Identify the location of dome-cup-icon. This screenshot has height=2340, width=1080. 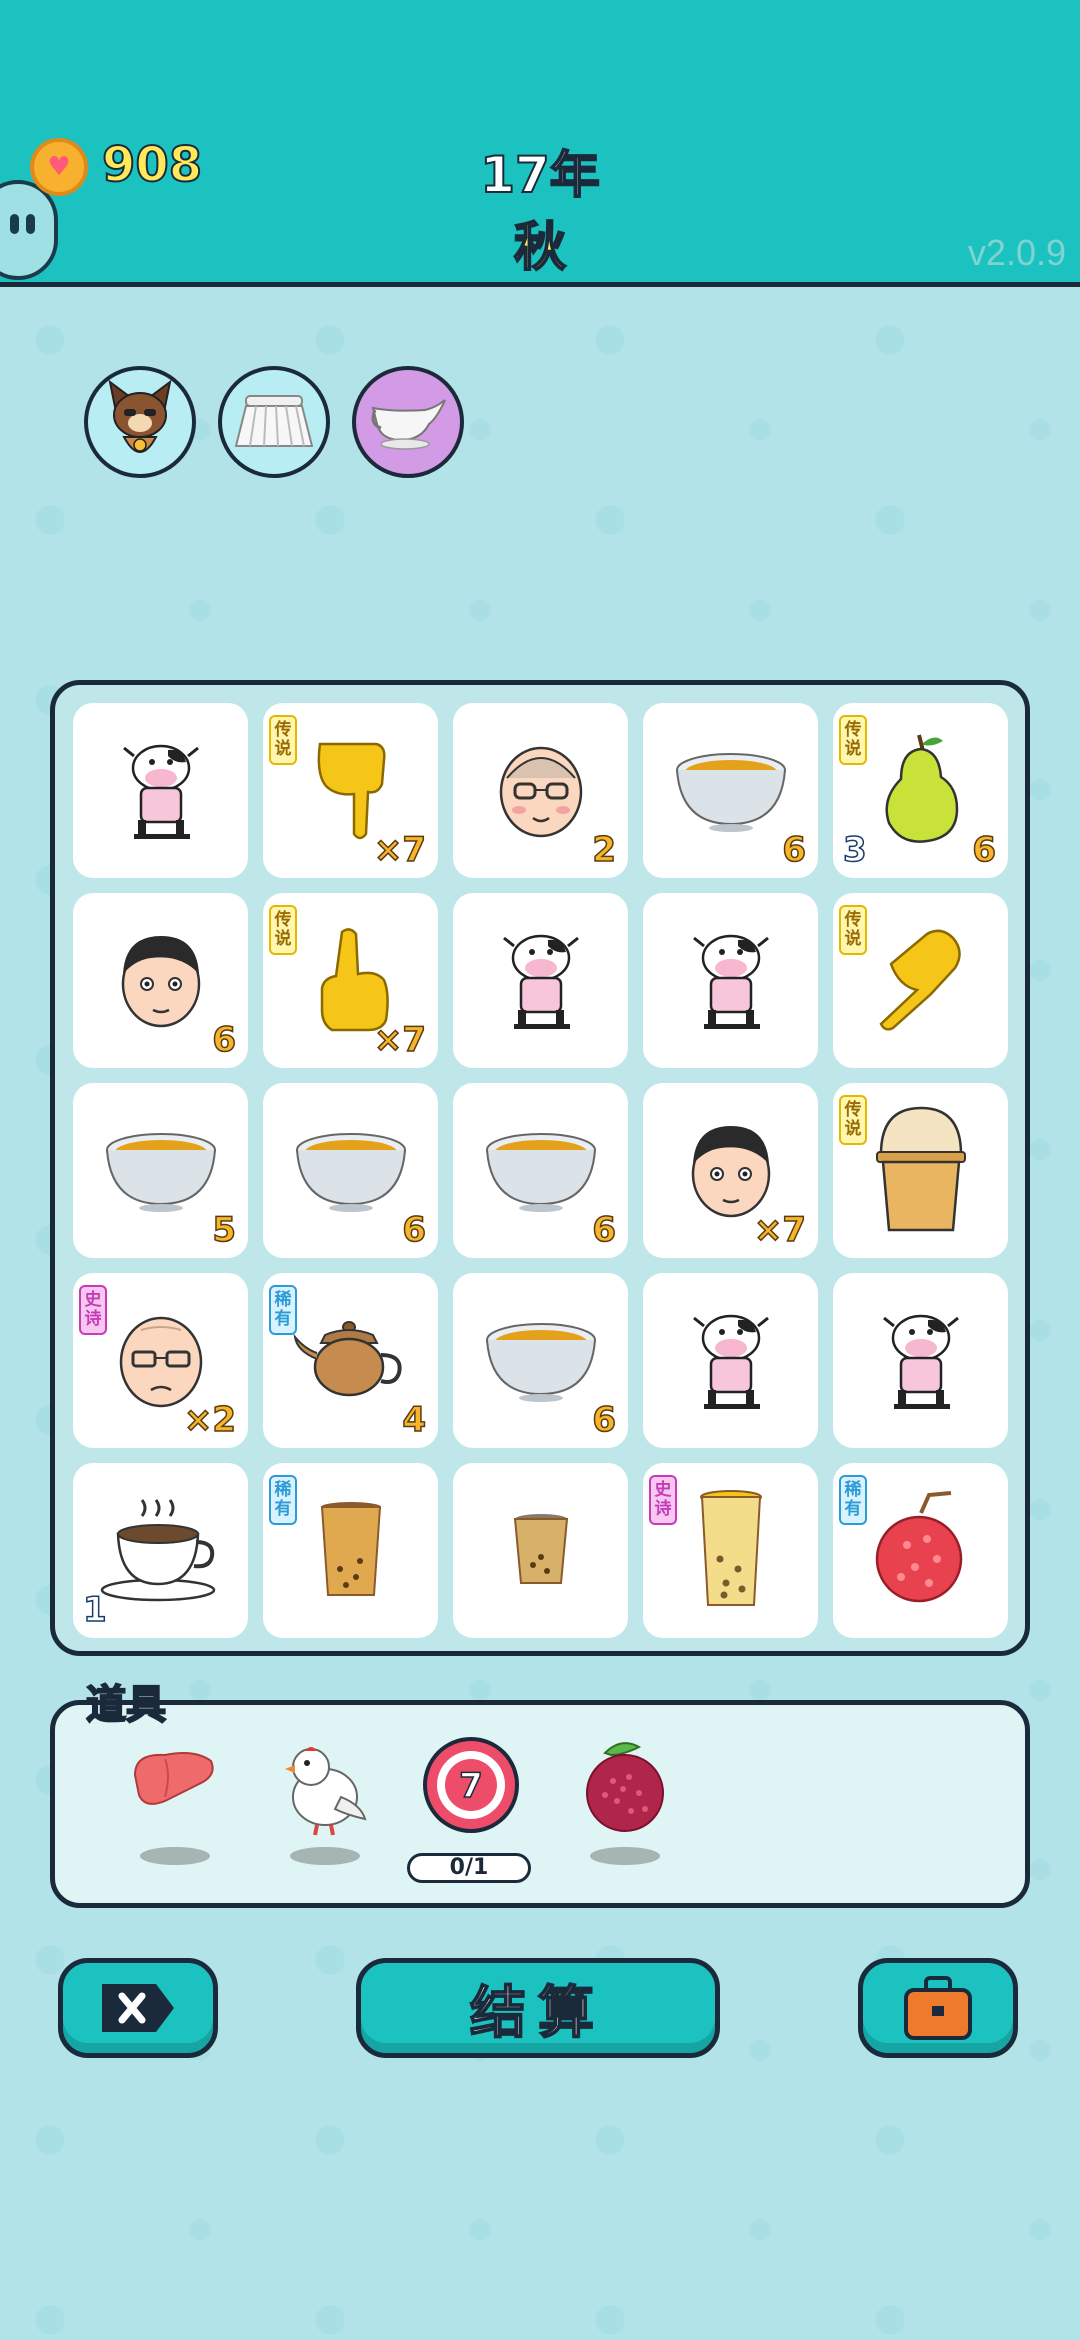
(921, 1171).